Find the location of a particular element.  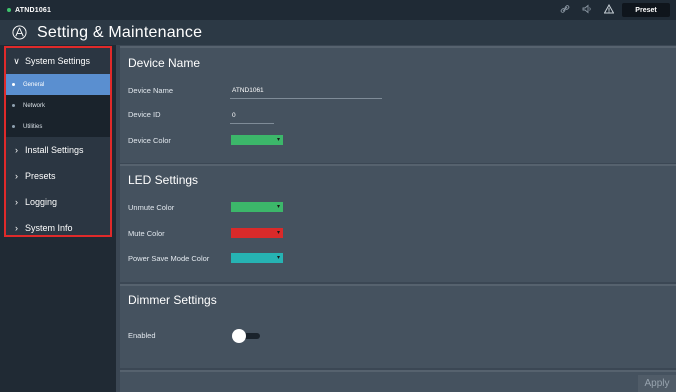

warning-icon is located at coordinates (609, 9).